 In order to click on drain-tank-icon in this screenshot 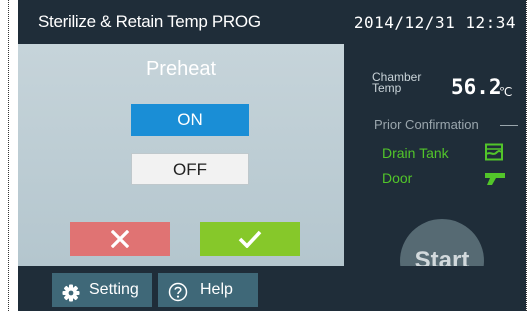, I will do `click(494, 154)`.